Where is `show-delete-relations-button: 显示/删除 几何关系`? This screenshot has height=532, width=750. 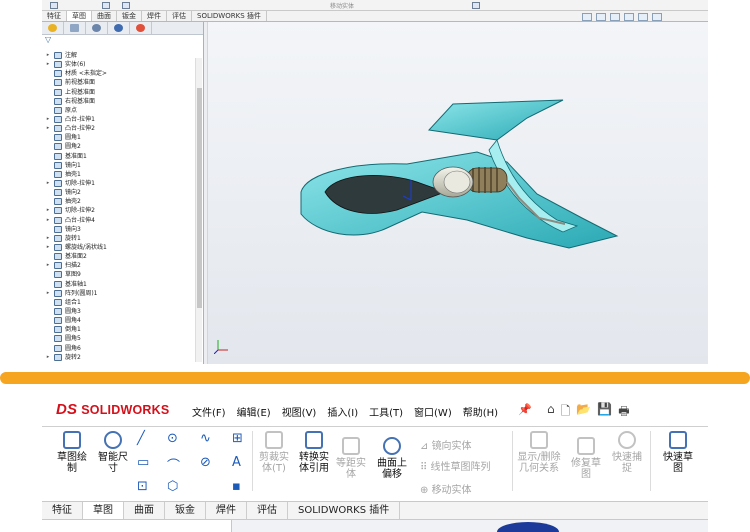 show-delete-relations-button: 显示/删除 几何关系 is located at coordinates (539, 452).